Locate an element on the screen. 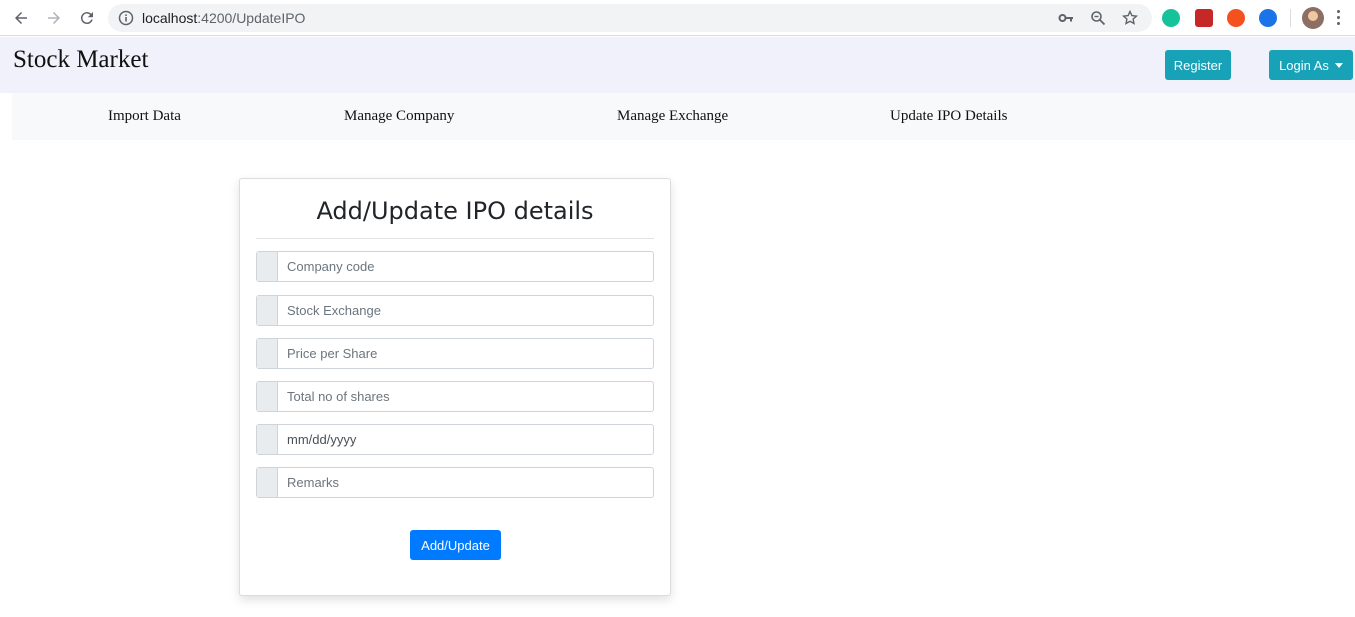 The width and height of the screenshot is (1355, 617). back-arrow-icon is located at coordinates (21, 18).